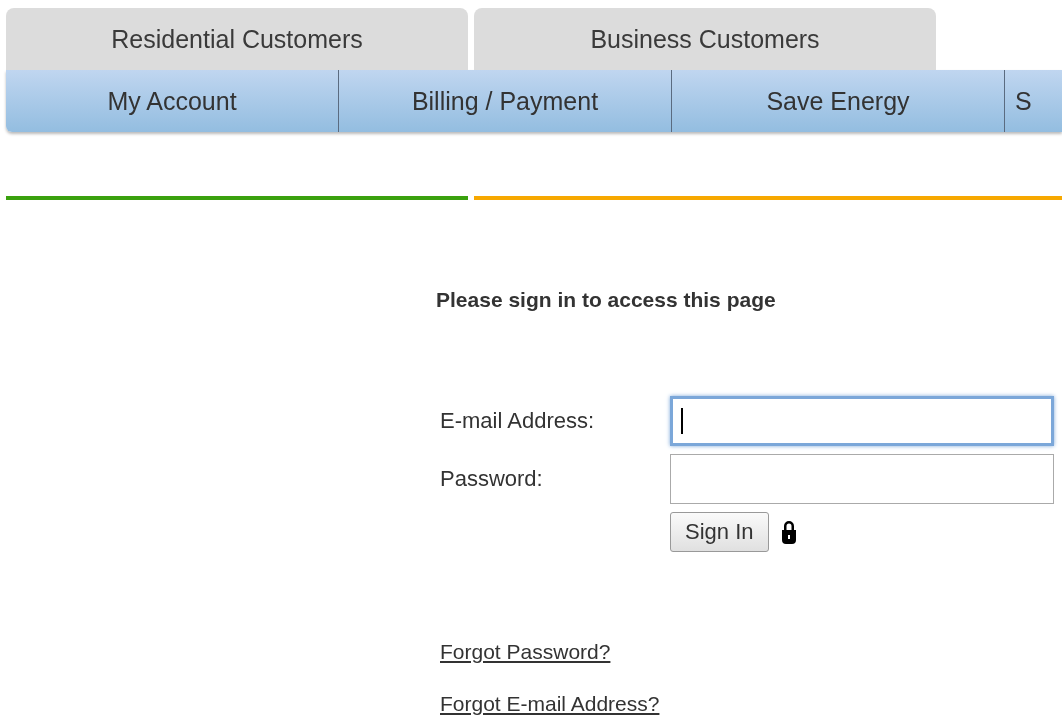 The height and width of the screenshot is (719, 1062). Describe the element at coordinates (838, 101) in the screenshot. I see `nav-item: Save Energy` at that location.